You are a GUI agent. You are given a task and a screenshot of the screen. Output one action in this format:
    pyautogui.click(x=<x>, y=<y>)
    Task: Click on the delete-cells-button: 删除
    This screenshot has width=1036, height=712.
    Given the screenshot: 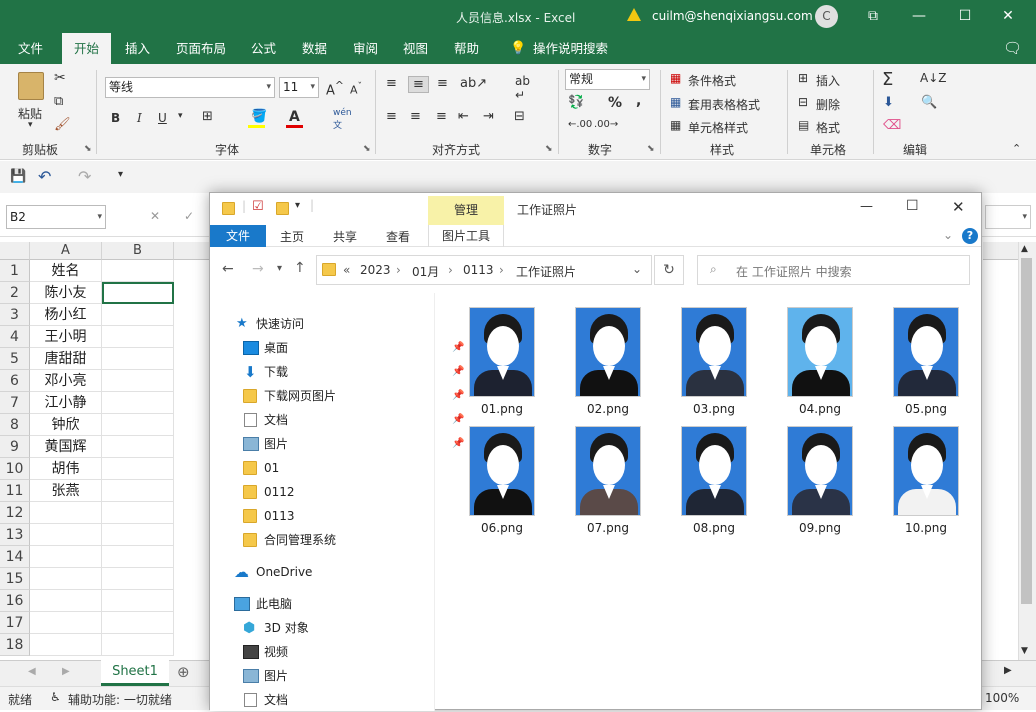 What is the action you would take?
    pyautogui.click(x=828, y=104)
    